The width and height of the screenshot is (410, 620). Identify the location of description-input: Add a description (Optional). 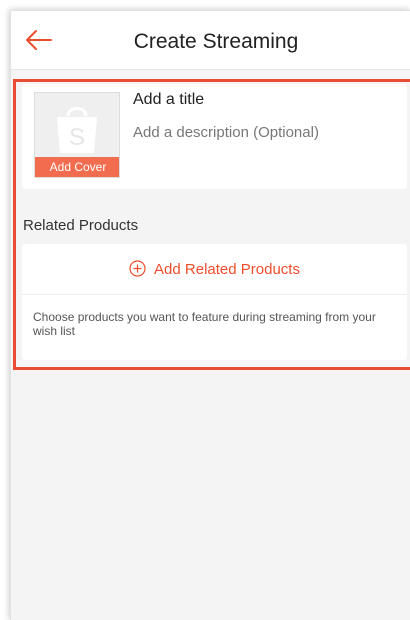
(226, 132).